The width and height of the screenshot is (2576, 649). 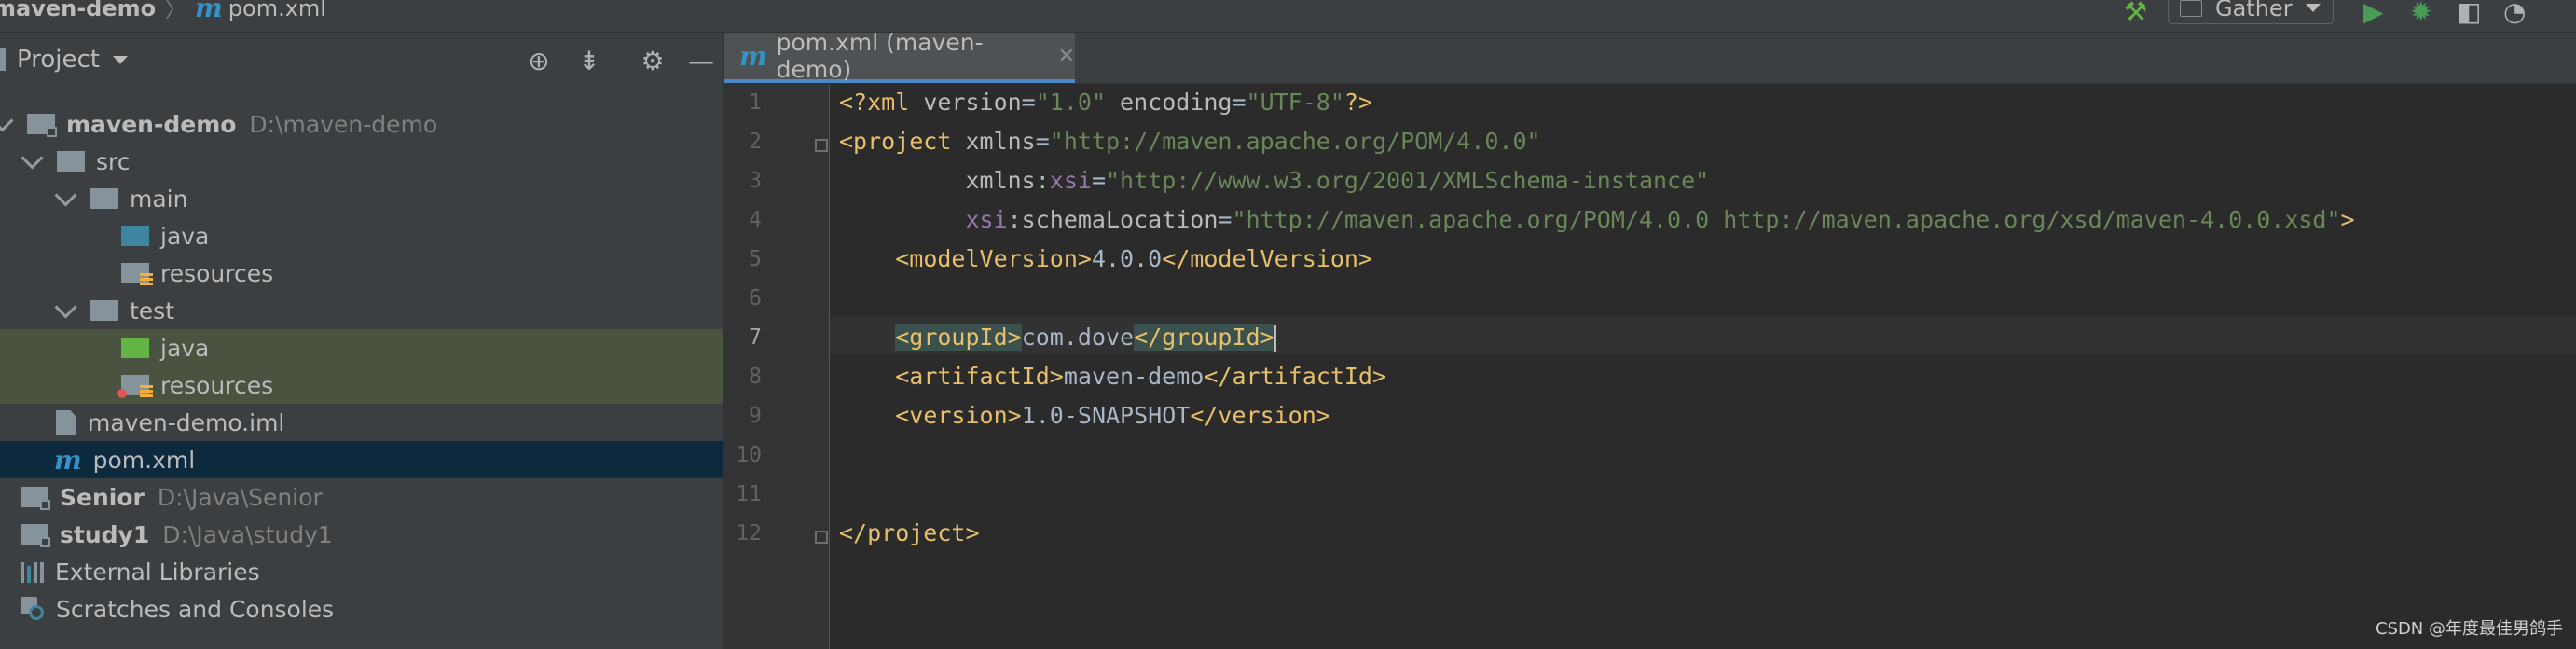 I want to click on xml-prolog-close: ?>, so click(x=1358, y=102).